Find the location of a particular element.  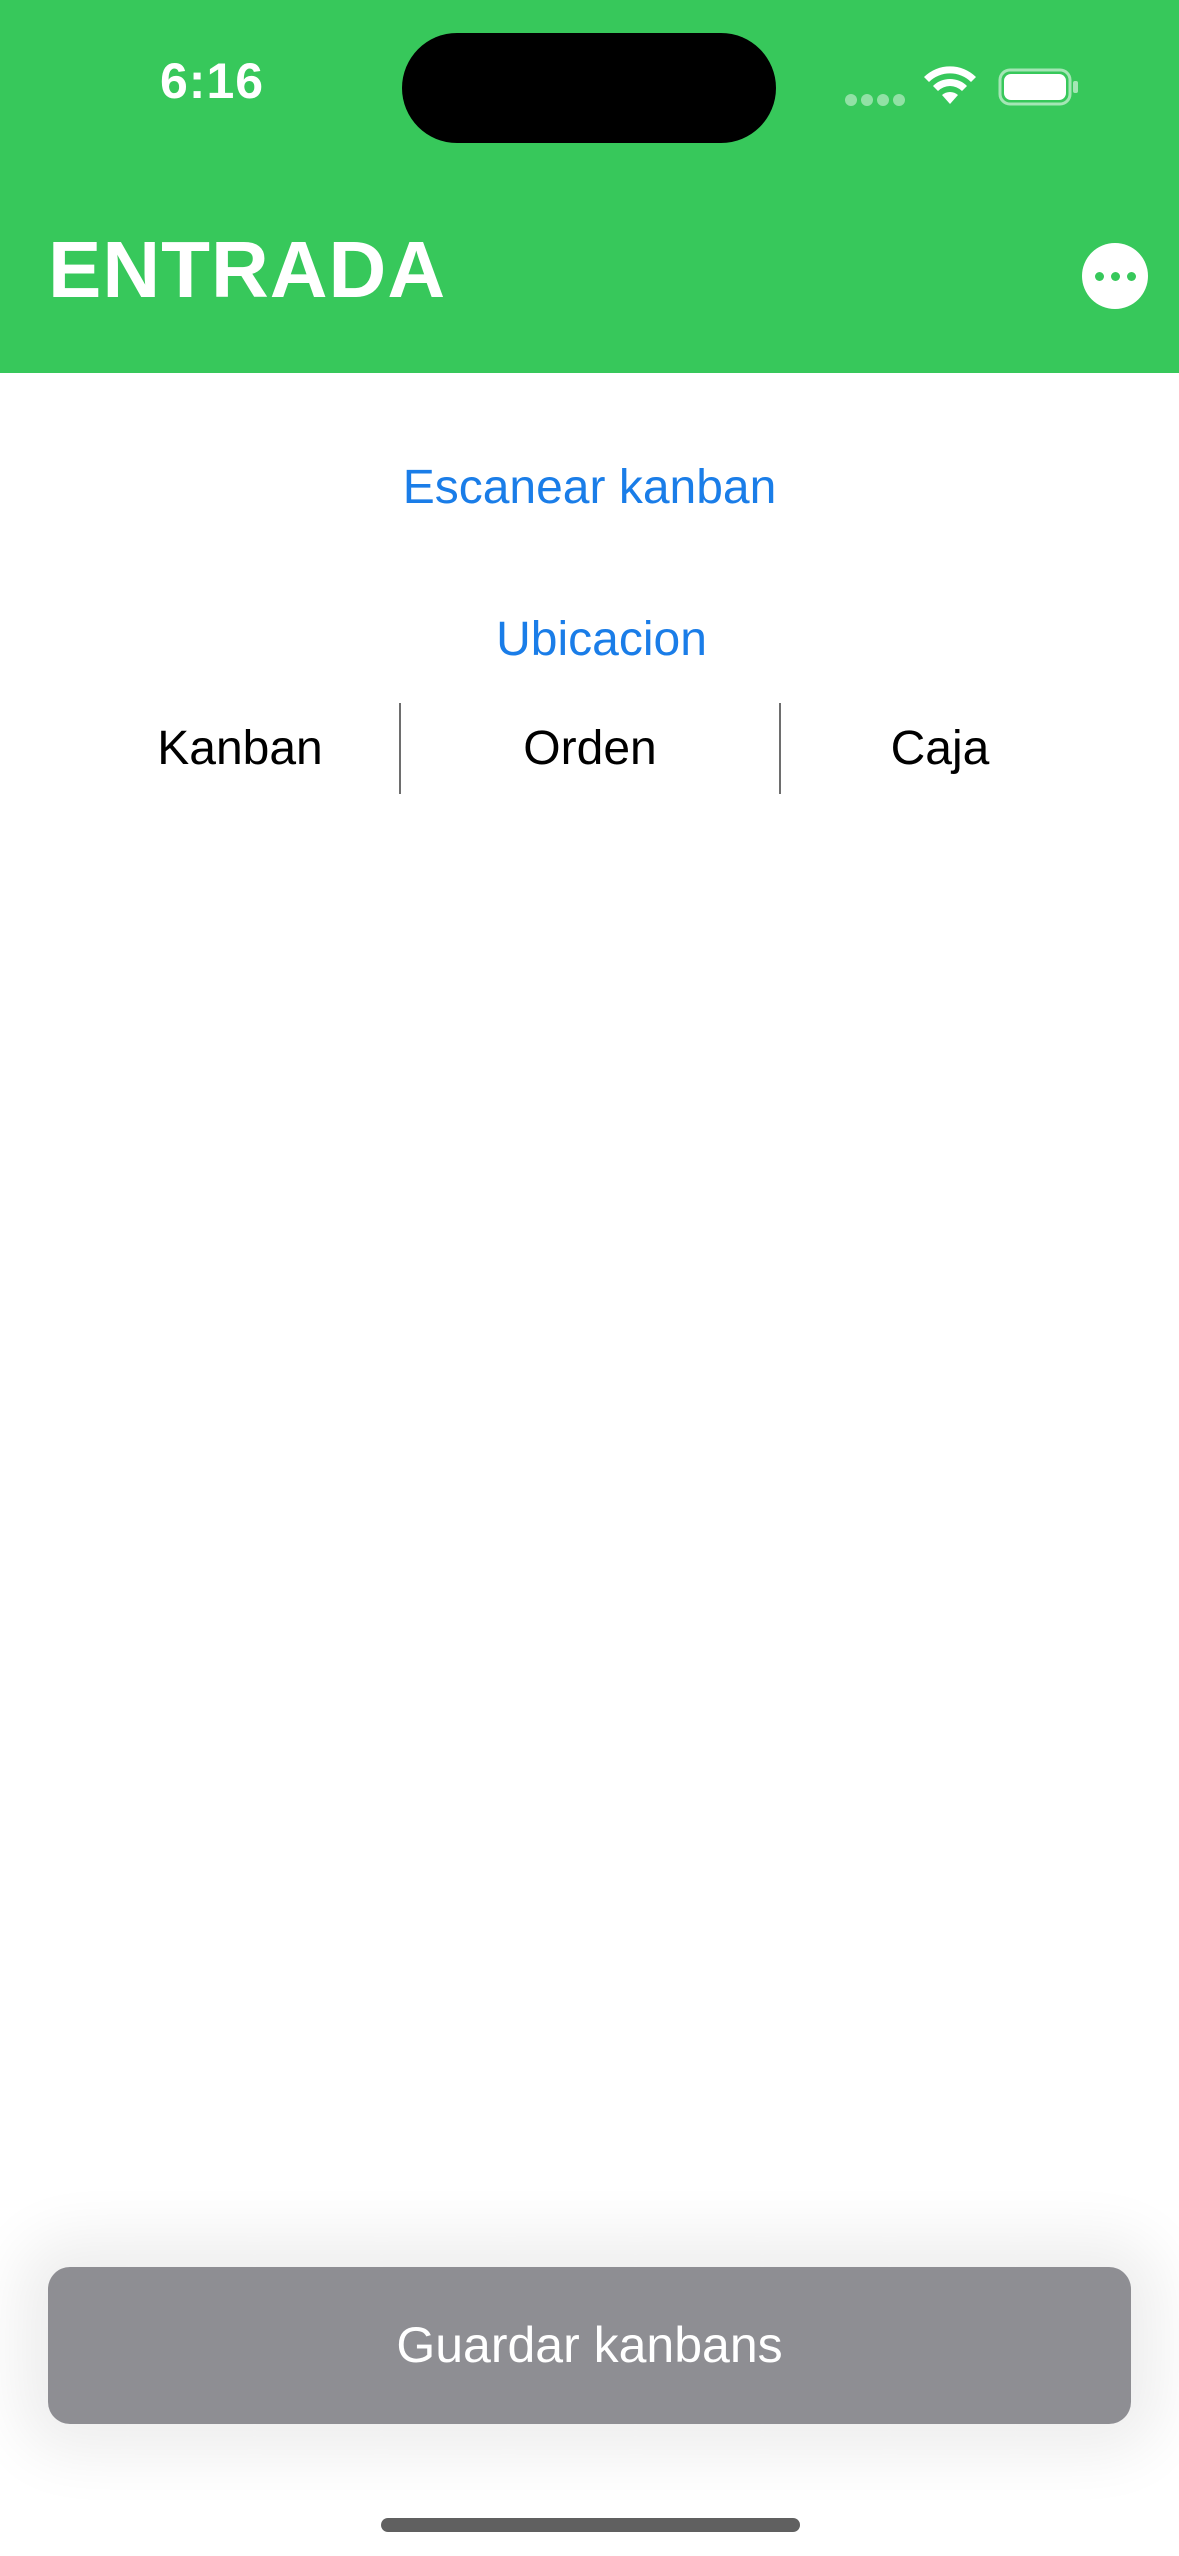

ellipsis-circle-icon is located at coordinates (1099, 276).